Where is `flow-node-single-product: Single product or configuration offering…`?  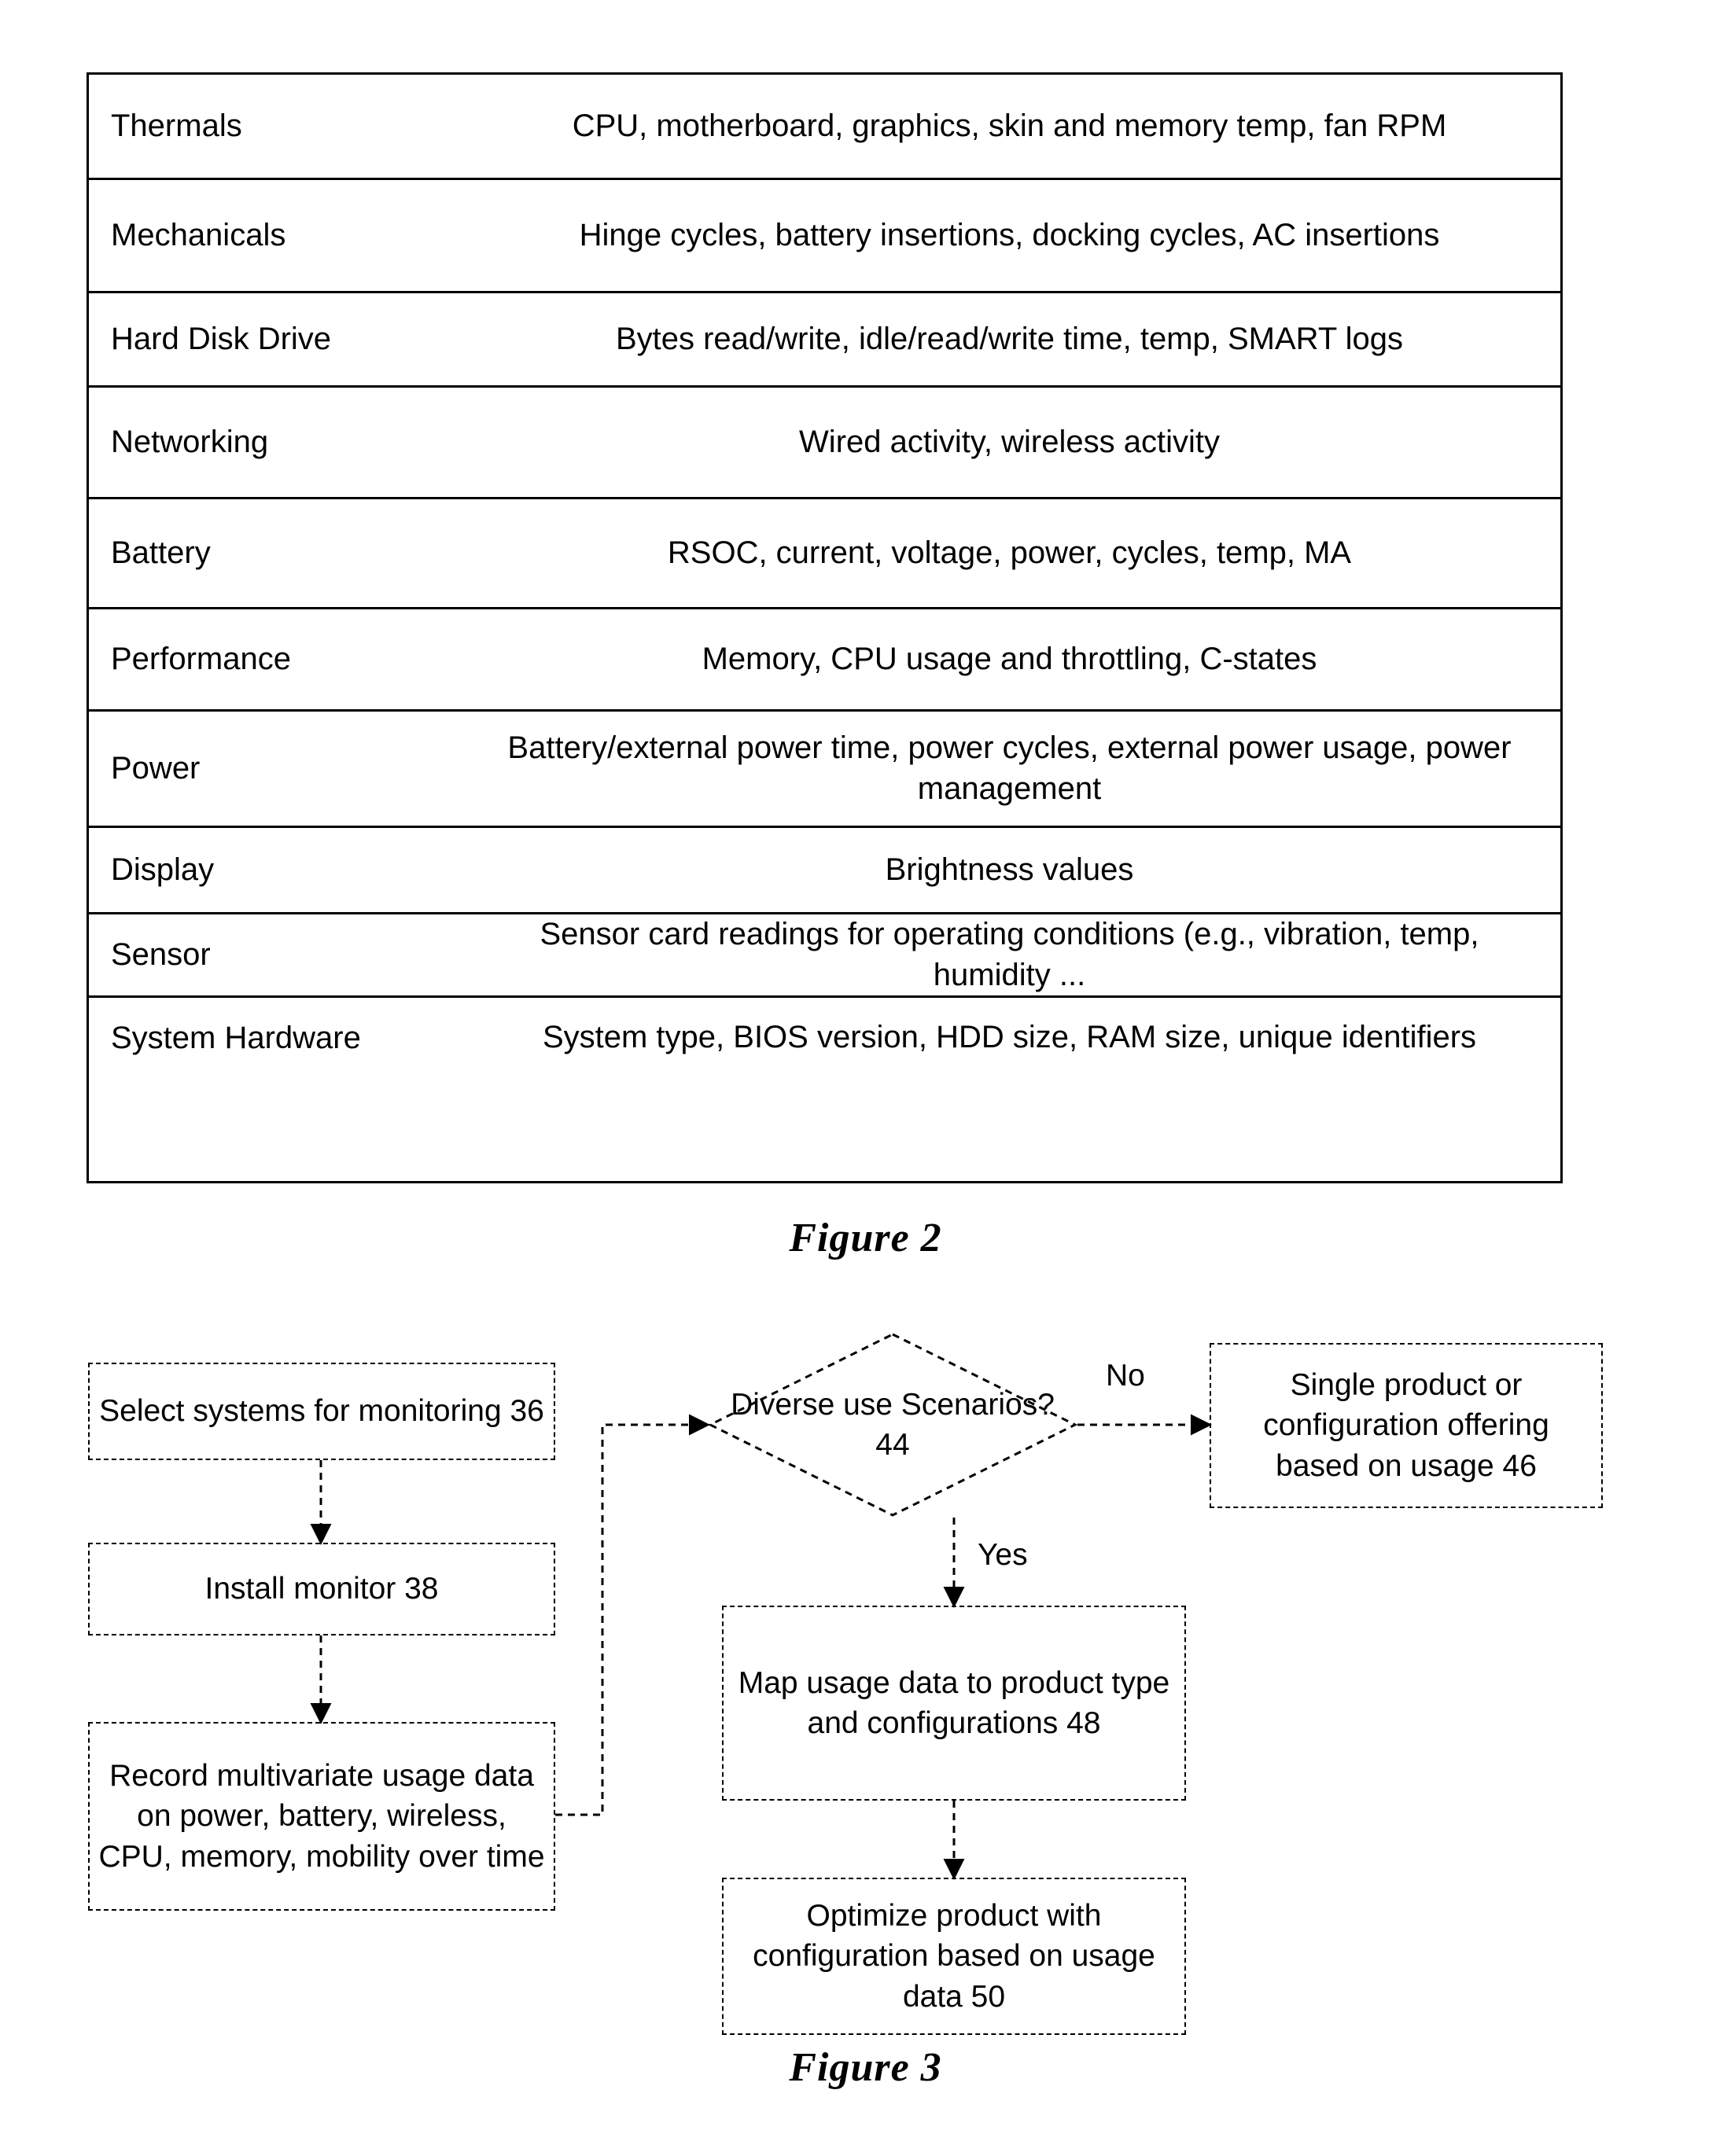
flow-node-single-product: Single product or configuration offering… is located at coordinates (1406, 1425).